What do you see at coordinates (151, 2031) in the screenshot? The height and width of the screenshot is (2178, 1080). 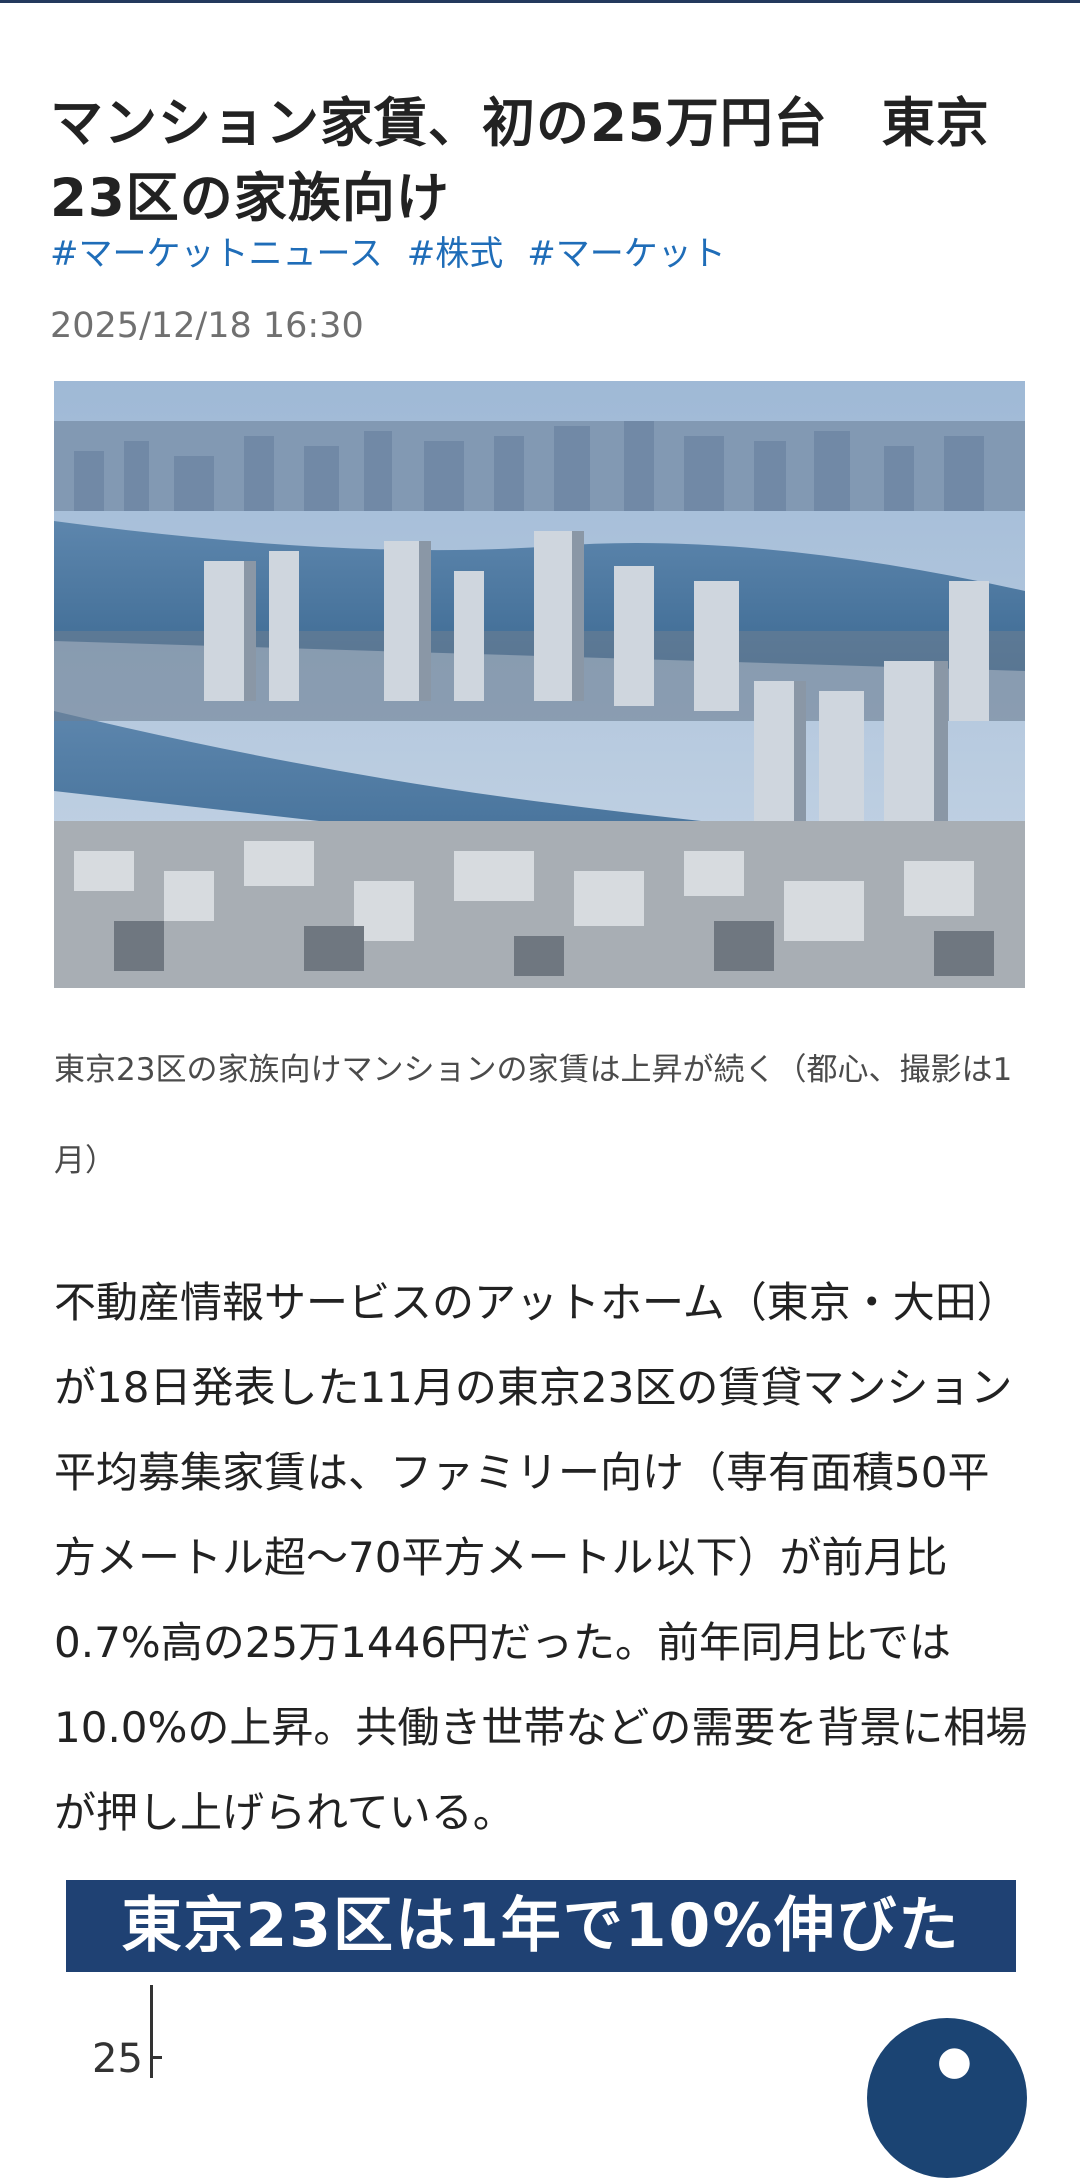 I see `chart-y-axis` at bounding box center [151, 2031].